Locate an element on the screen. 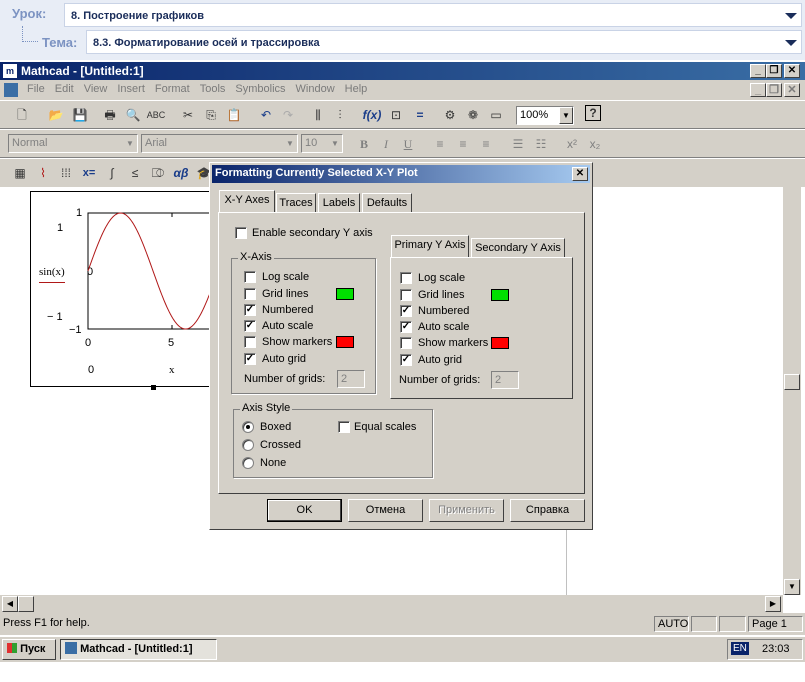  italic-icon: I is located at coordinates (386, 144).